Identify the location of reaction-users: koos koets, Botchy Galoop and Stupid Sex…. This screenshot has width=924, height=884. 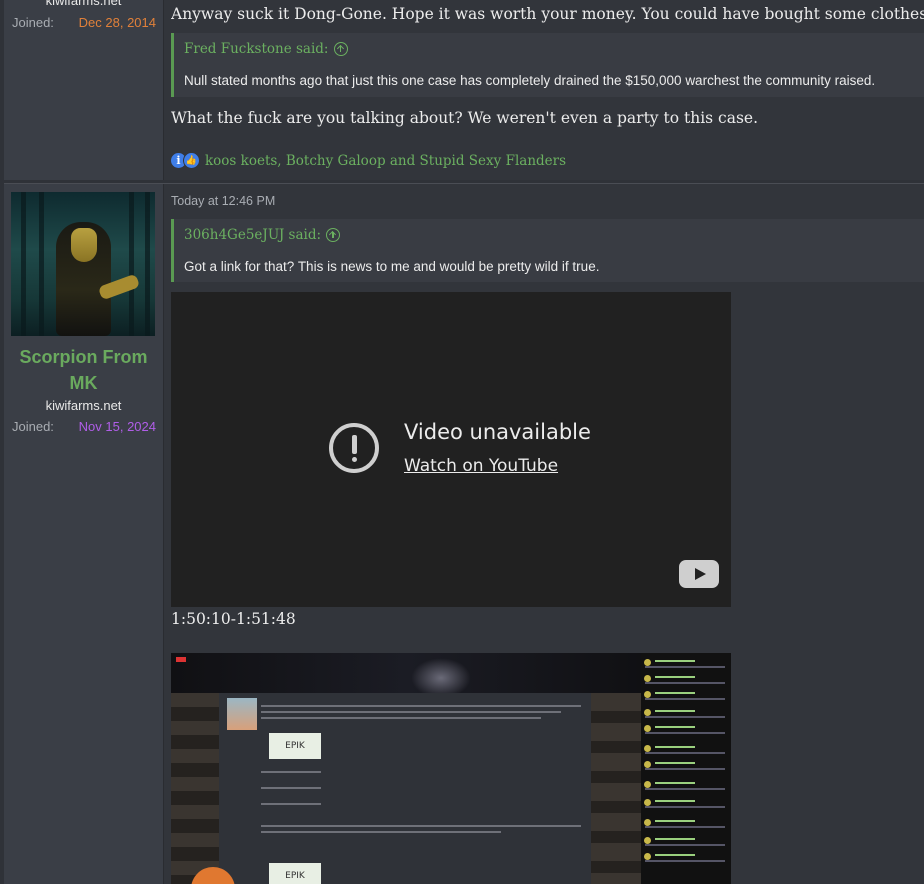
(385, 161).